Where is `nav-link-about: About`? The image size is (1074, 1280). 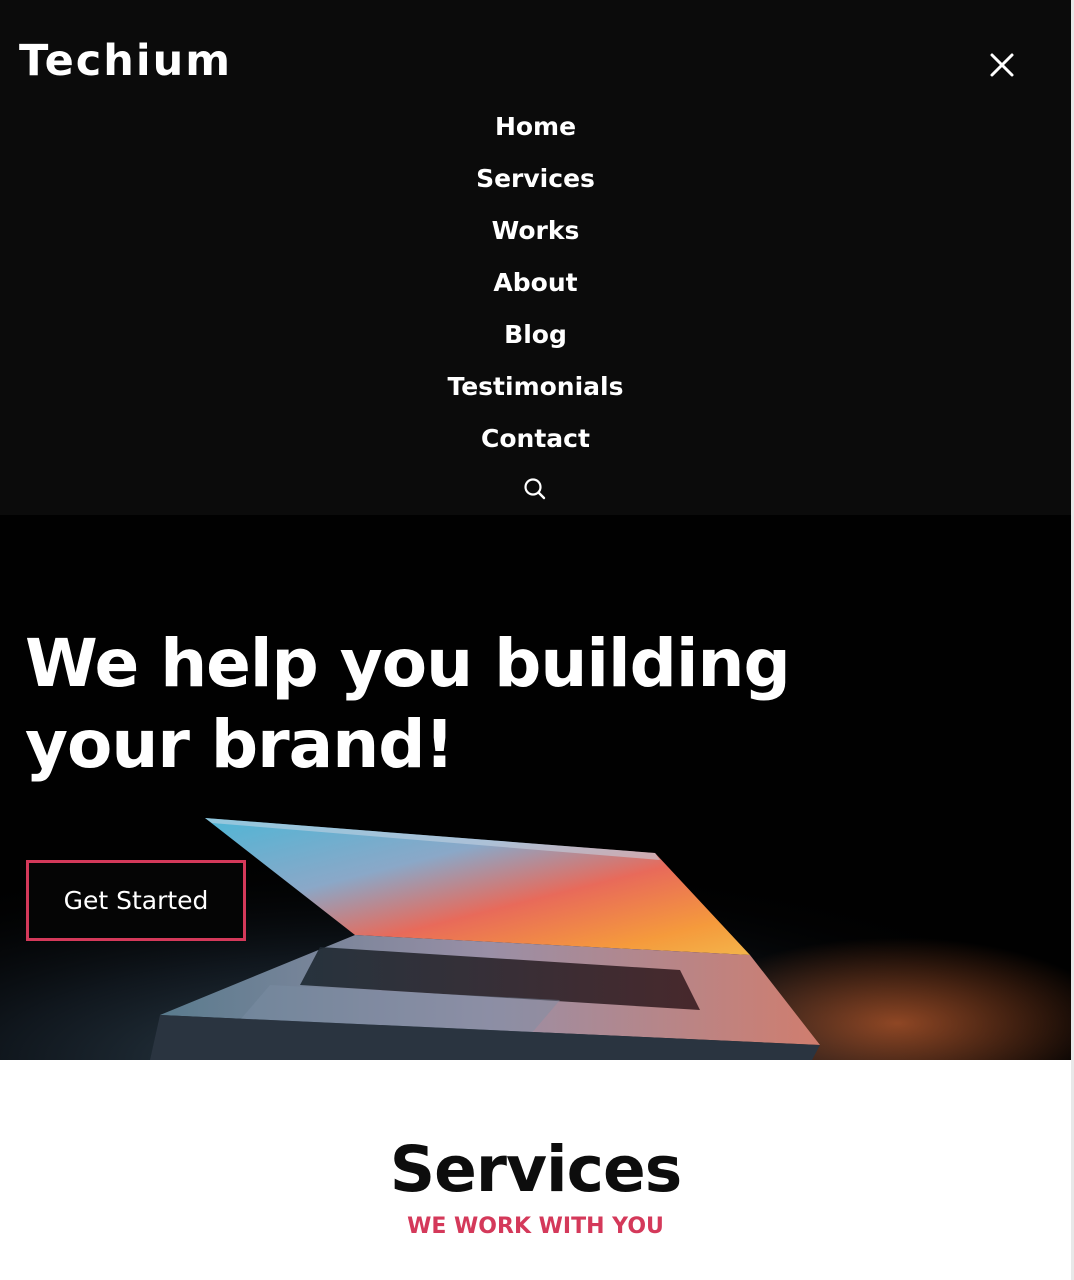
nav-link-about: About is located at coordinates (535, 282).